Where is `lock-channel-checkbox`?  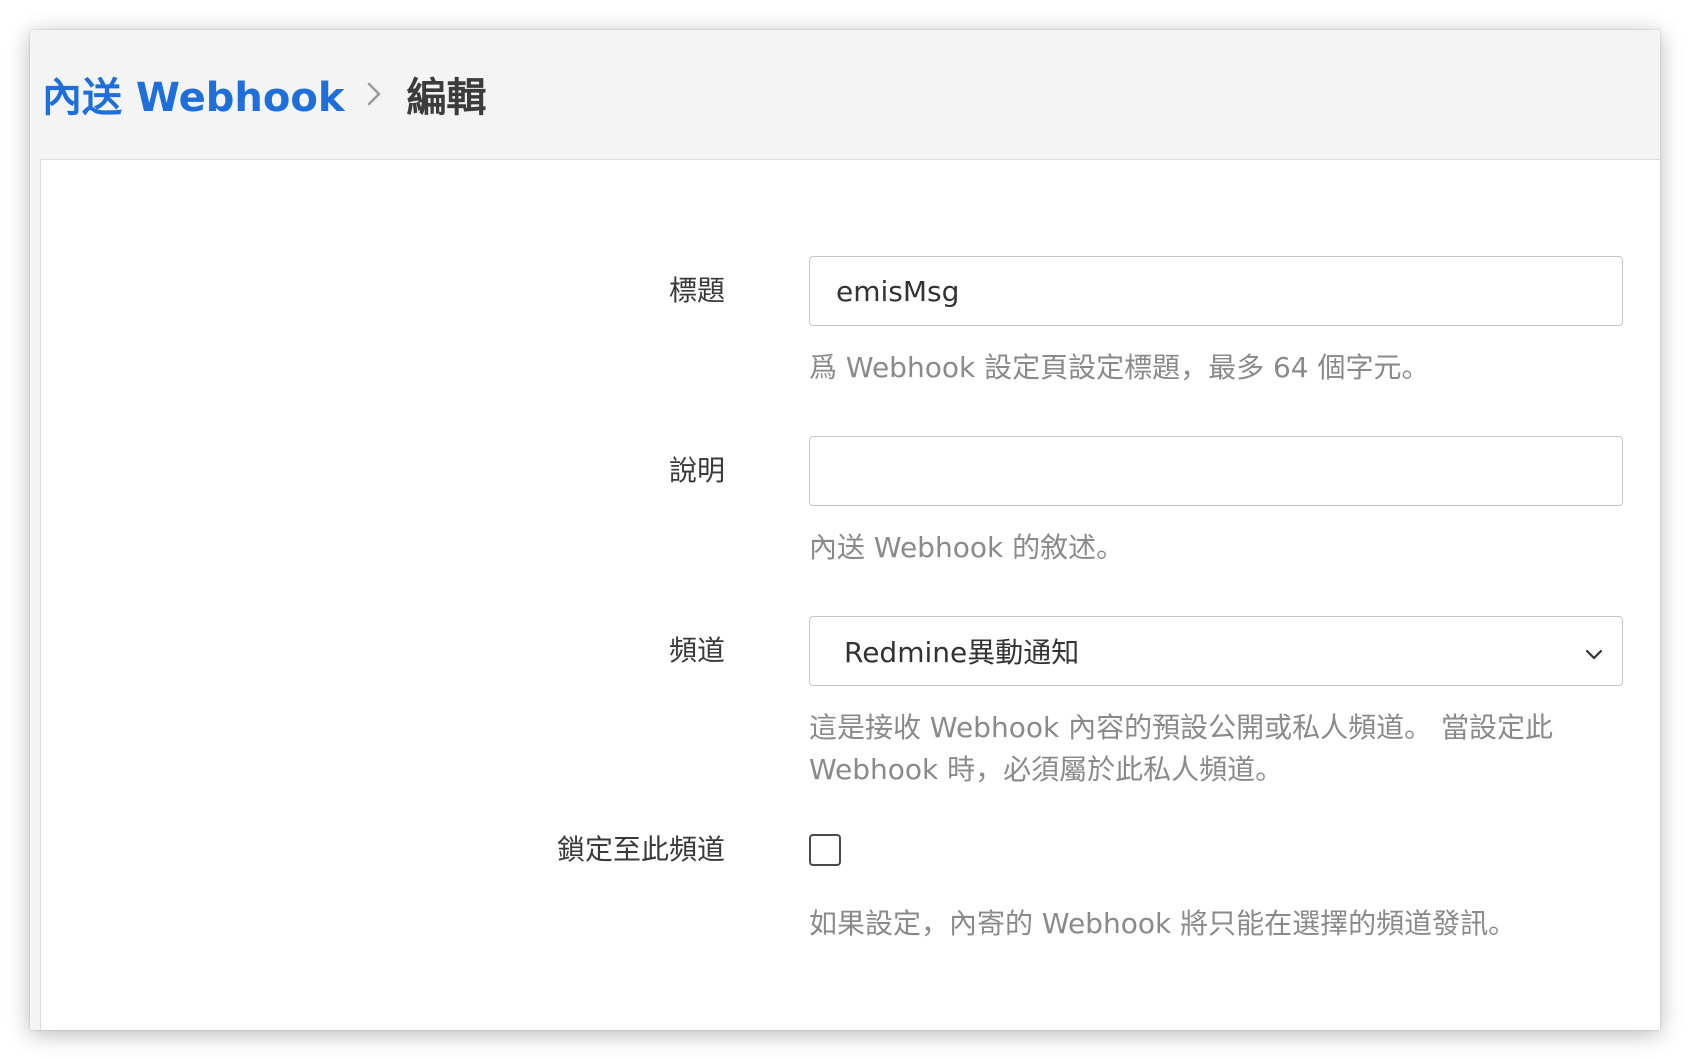 lock-channel-checkbox is located at coordinates (825, 850).